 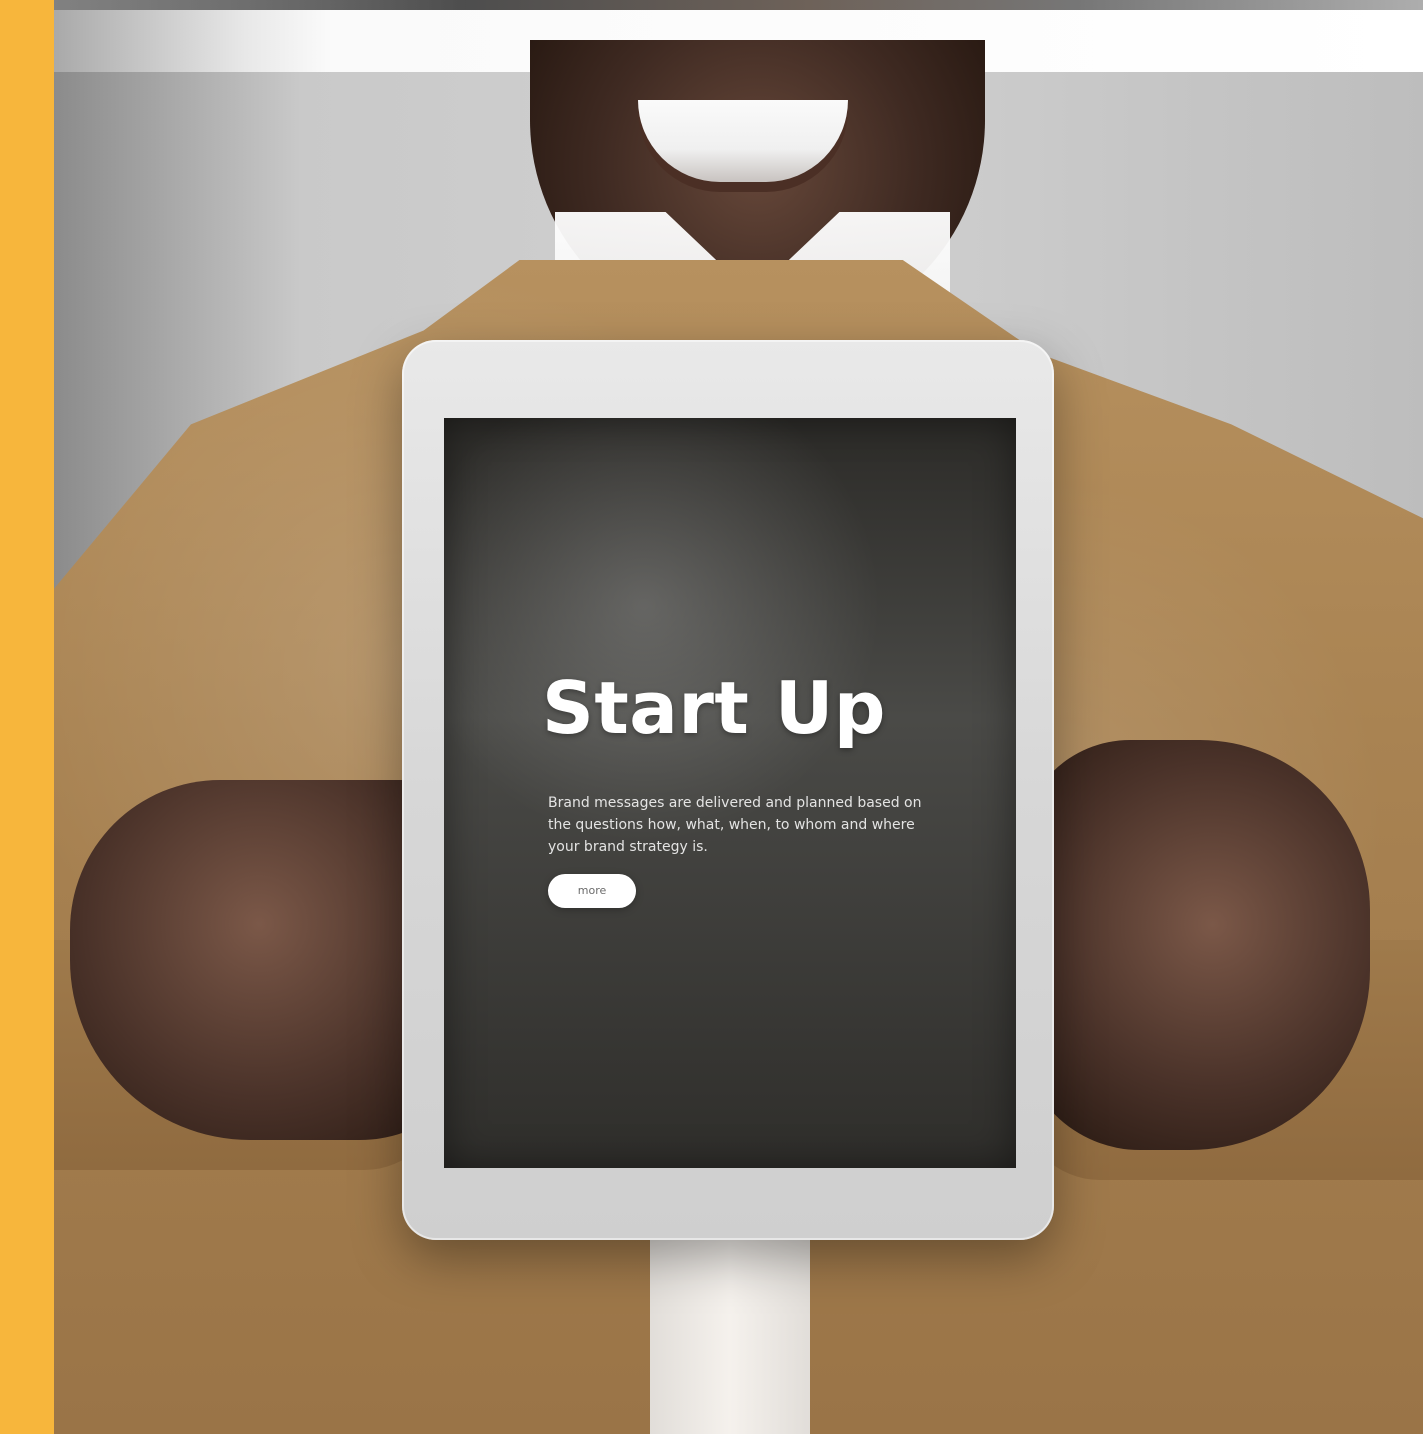 What do you see at coordinates (1195, 945) in the screenshot?
I see `right-hand` at bounding box center [1195, 945].